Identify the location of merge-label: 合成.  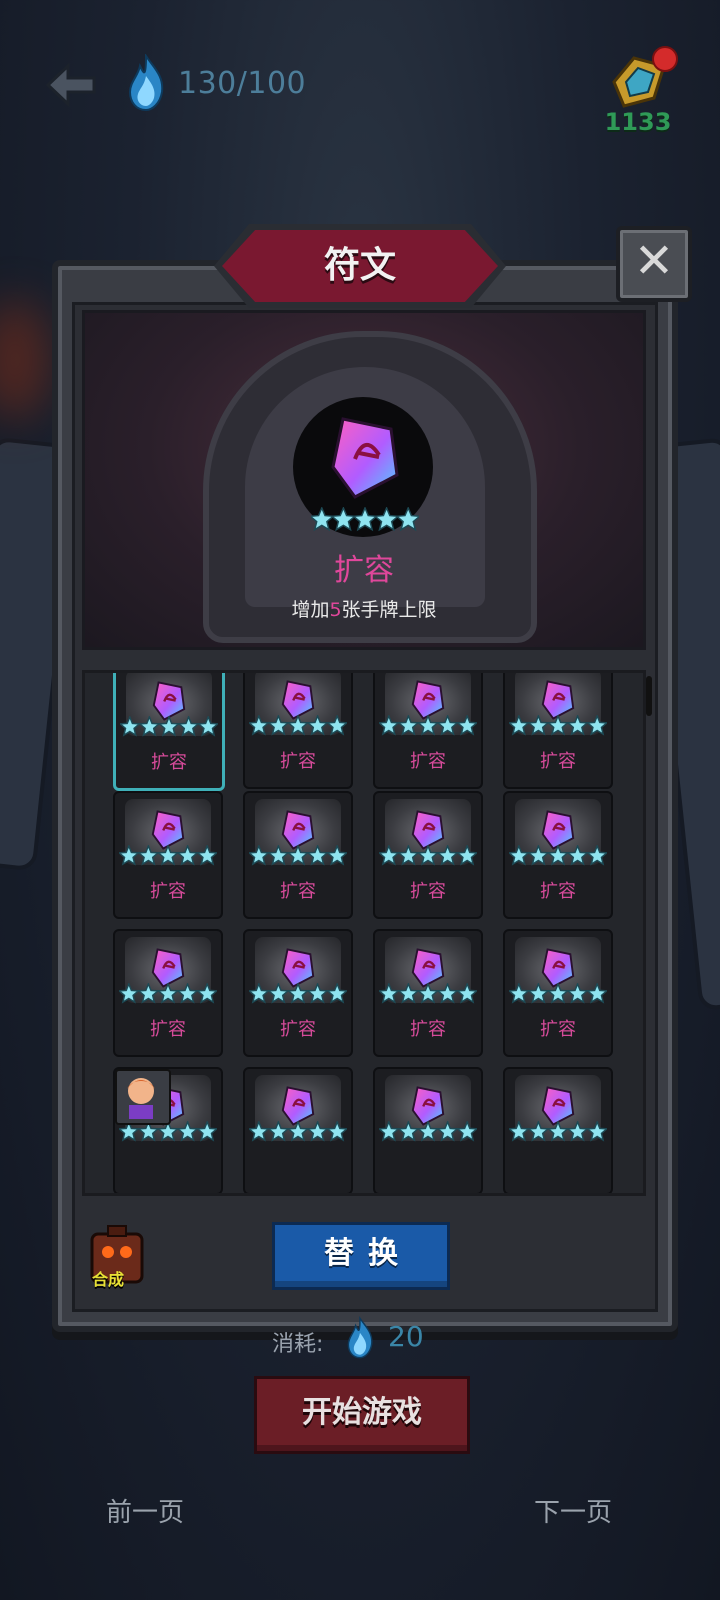
(108, 1279).